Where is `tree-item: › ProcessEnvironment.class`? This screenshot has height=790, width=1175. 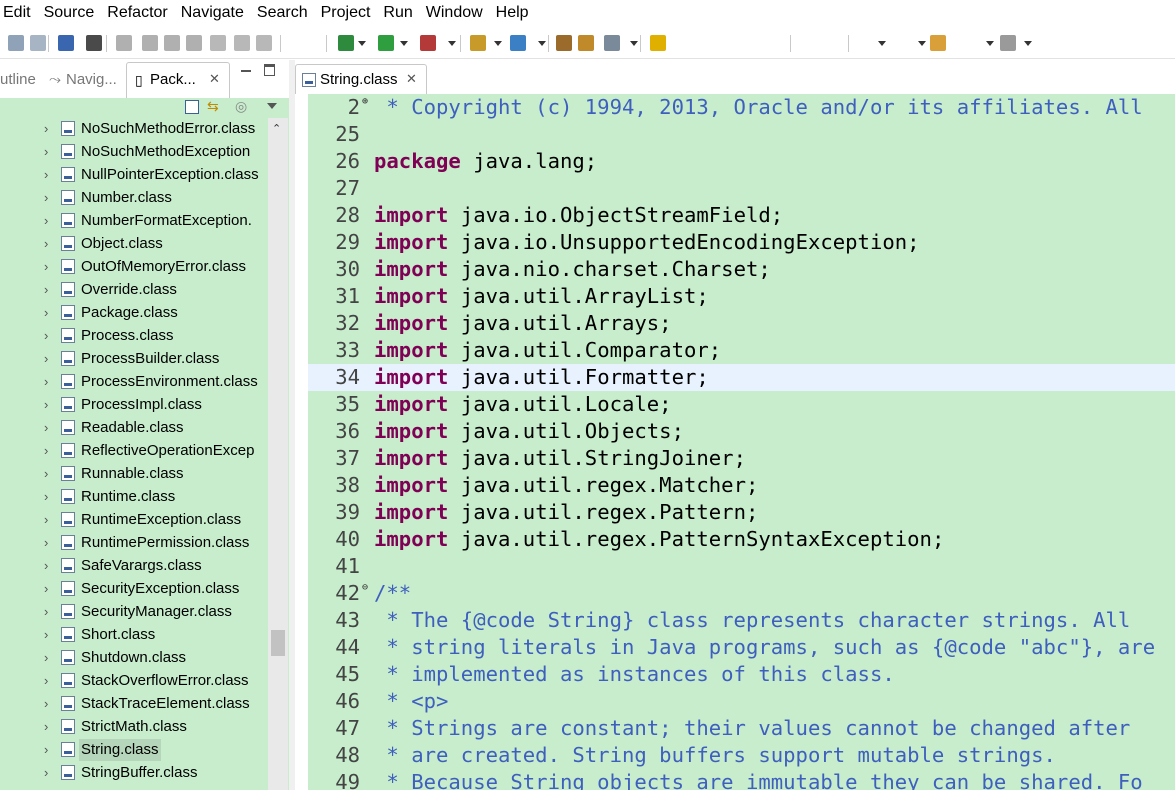
tree-item: › ProcessEnvironment.class is located at coordinates (134, 382).